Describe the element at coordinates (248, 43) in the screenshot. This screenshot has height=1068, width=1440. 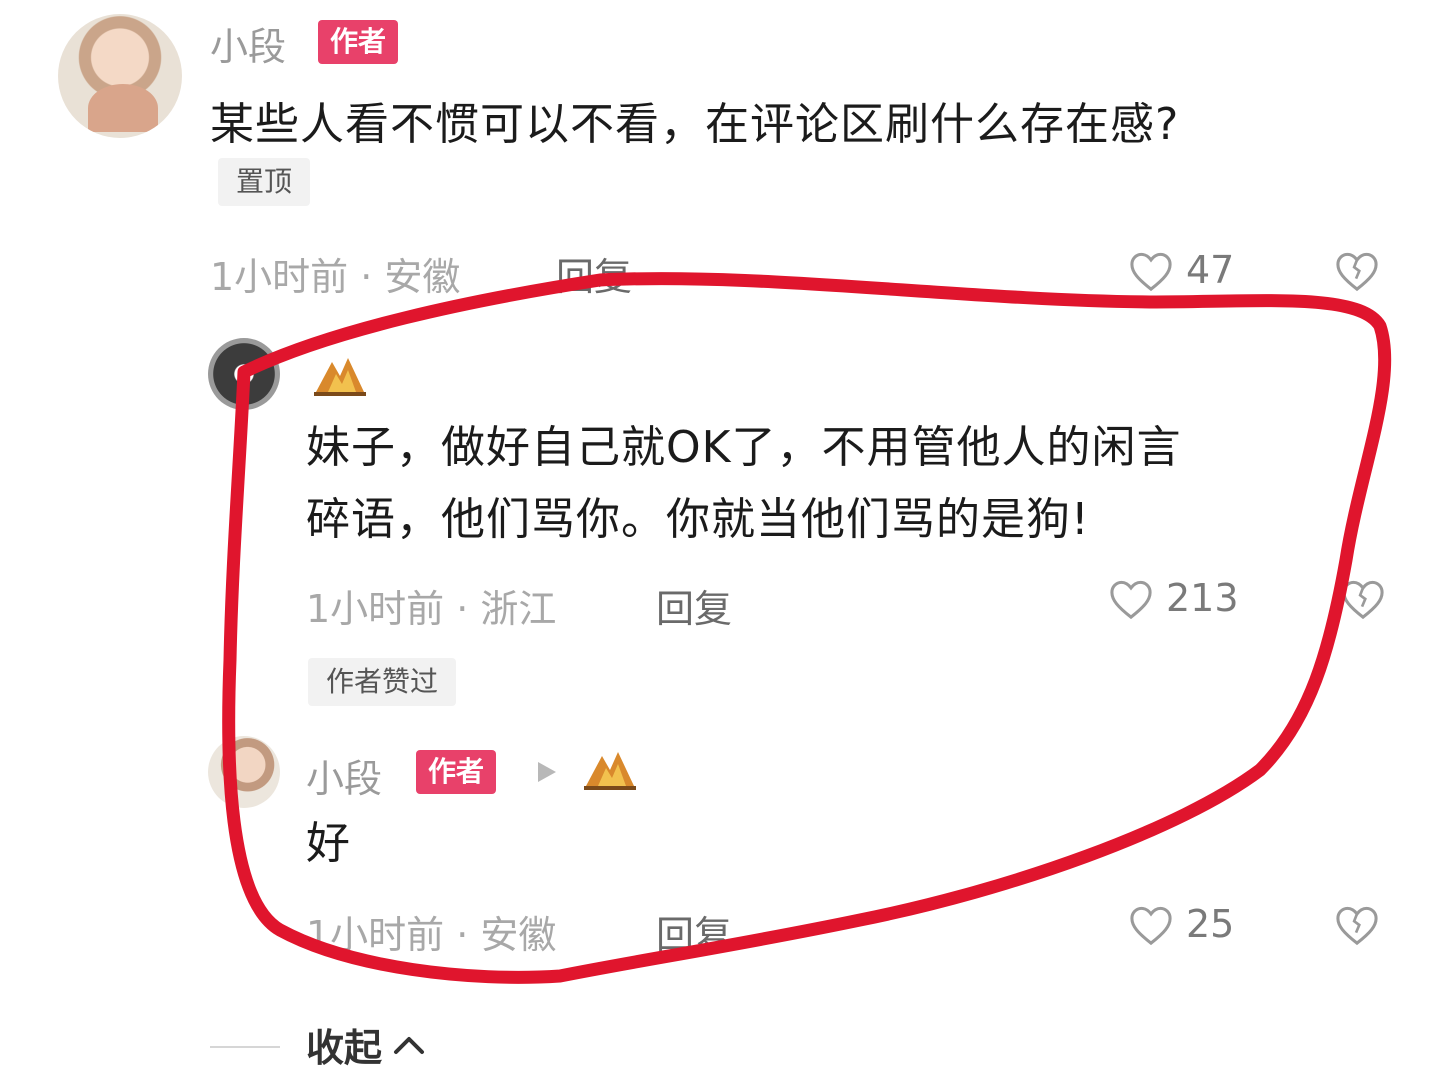
I see `comment-username: 小段` at that location.